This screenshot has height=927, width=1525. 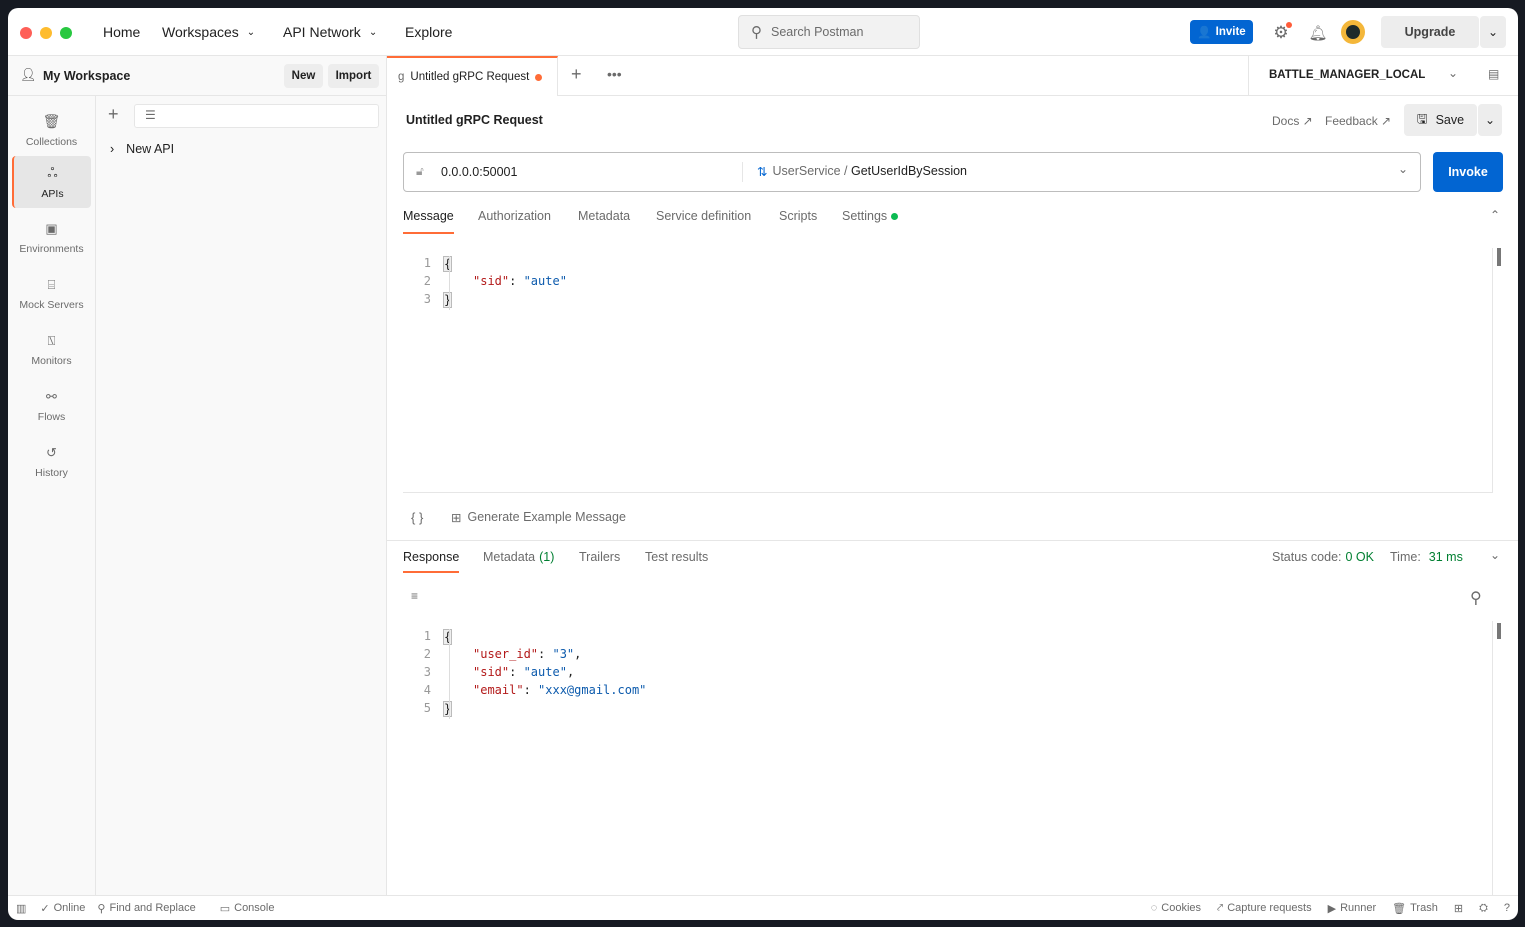 I want to click on nav-label: API Network, so click(x=322, y=32).